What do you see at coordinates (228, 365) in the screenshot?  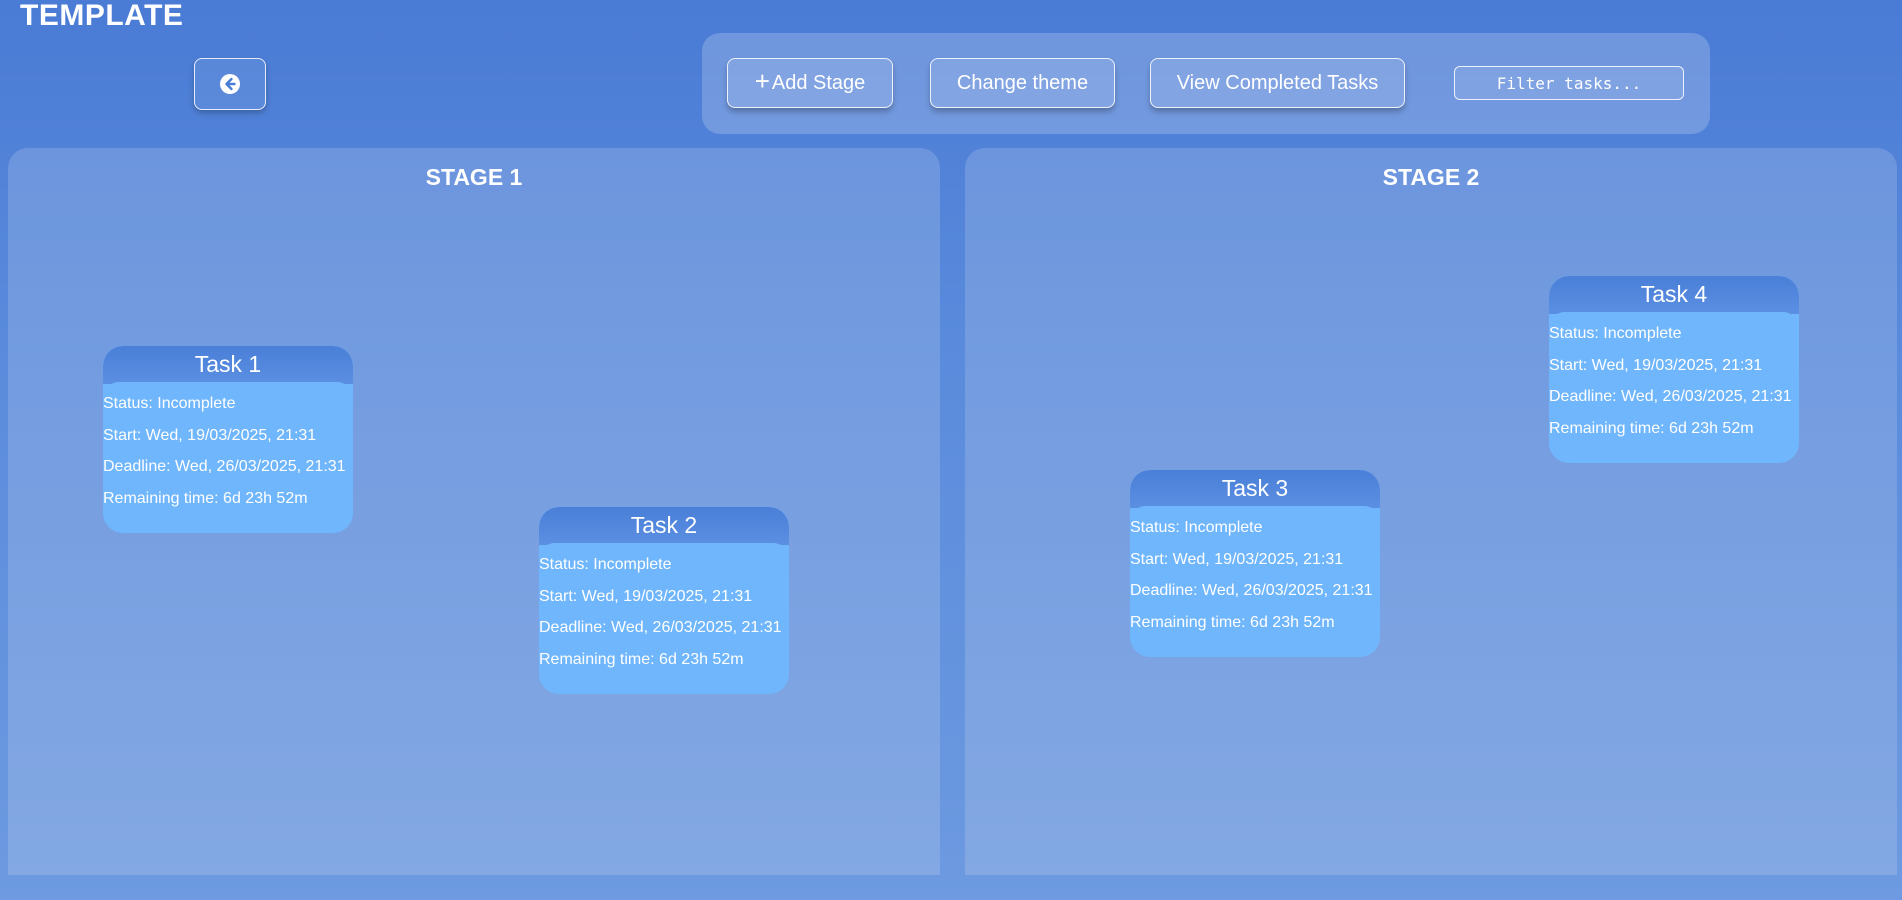 I see `task-title: Task 1` at bounding box center [228, 365].